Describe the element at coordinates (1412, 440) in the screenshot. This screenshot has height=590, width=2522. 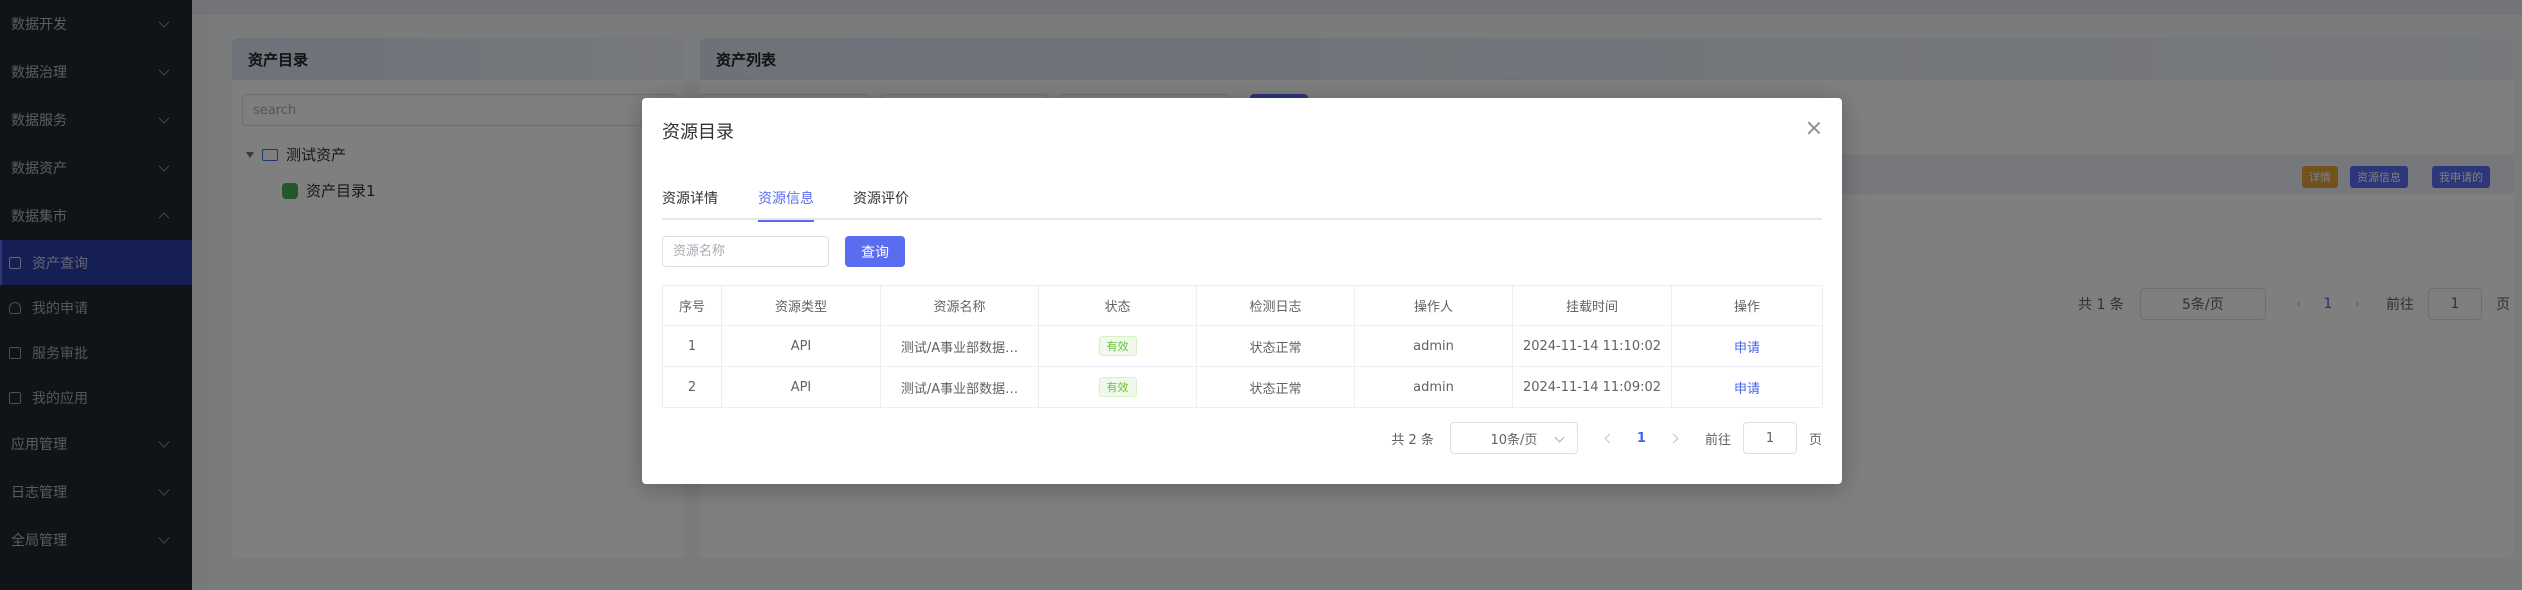
I see `pagination-total: 共 2 条` at that location.